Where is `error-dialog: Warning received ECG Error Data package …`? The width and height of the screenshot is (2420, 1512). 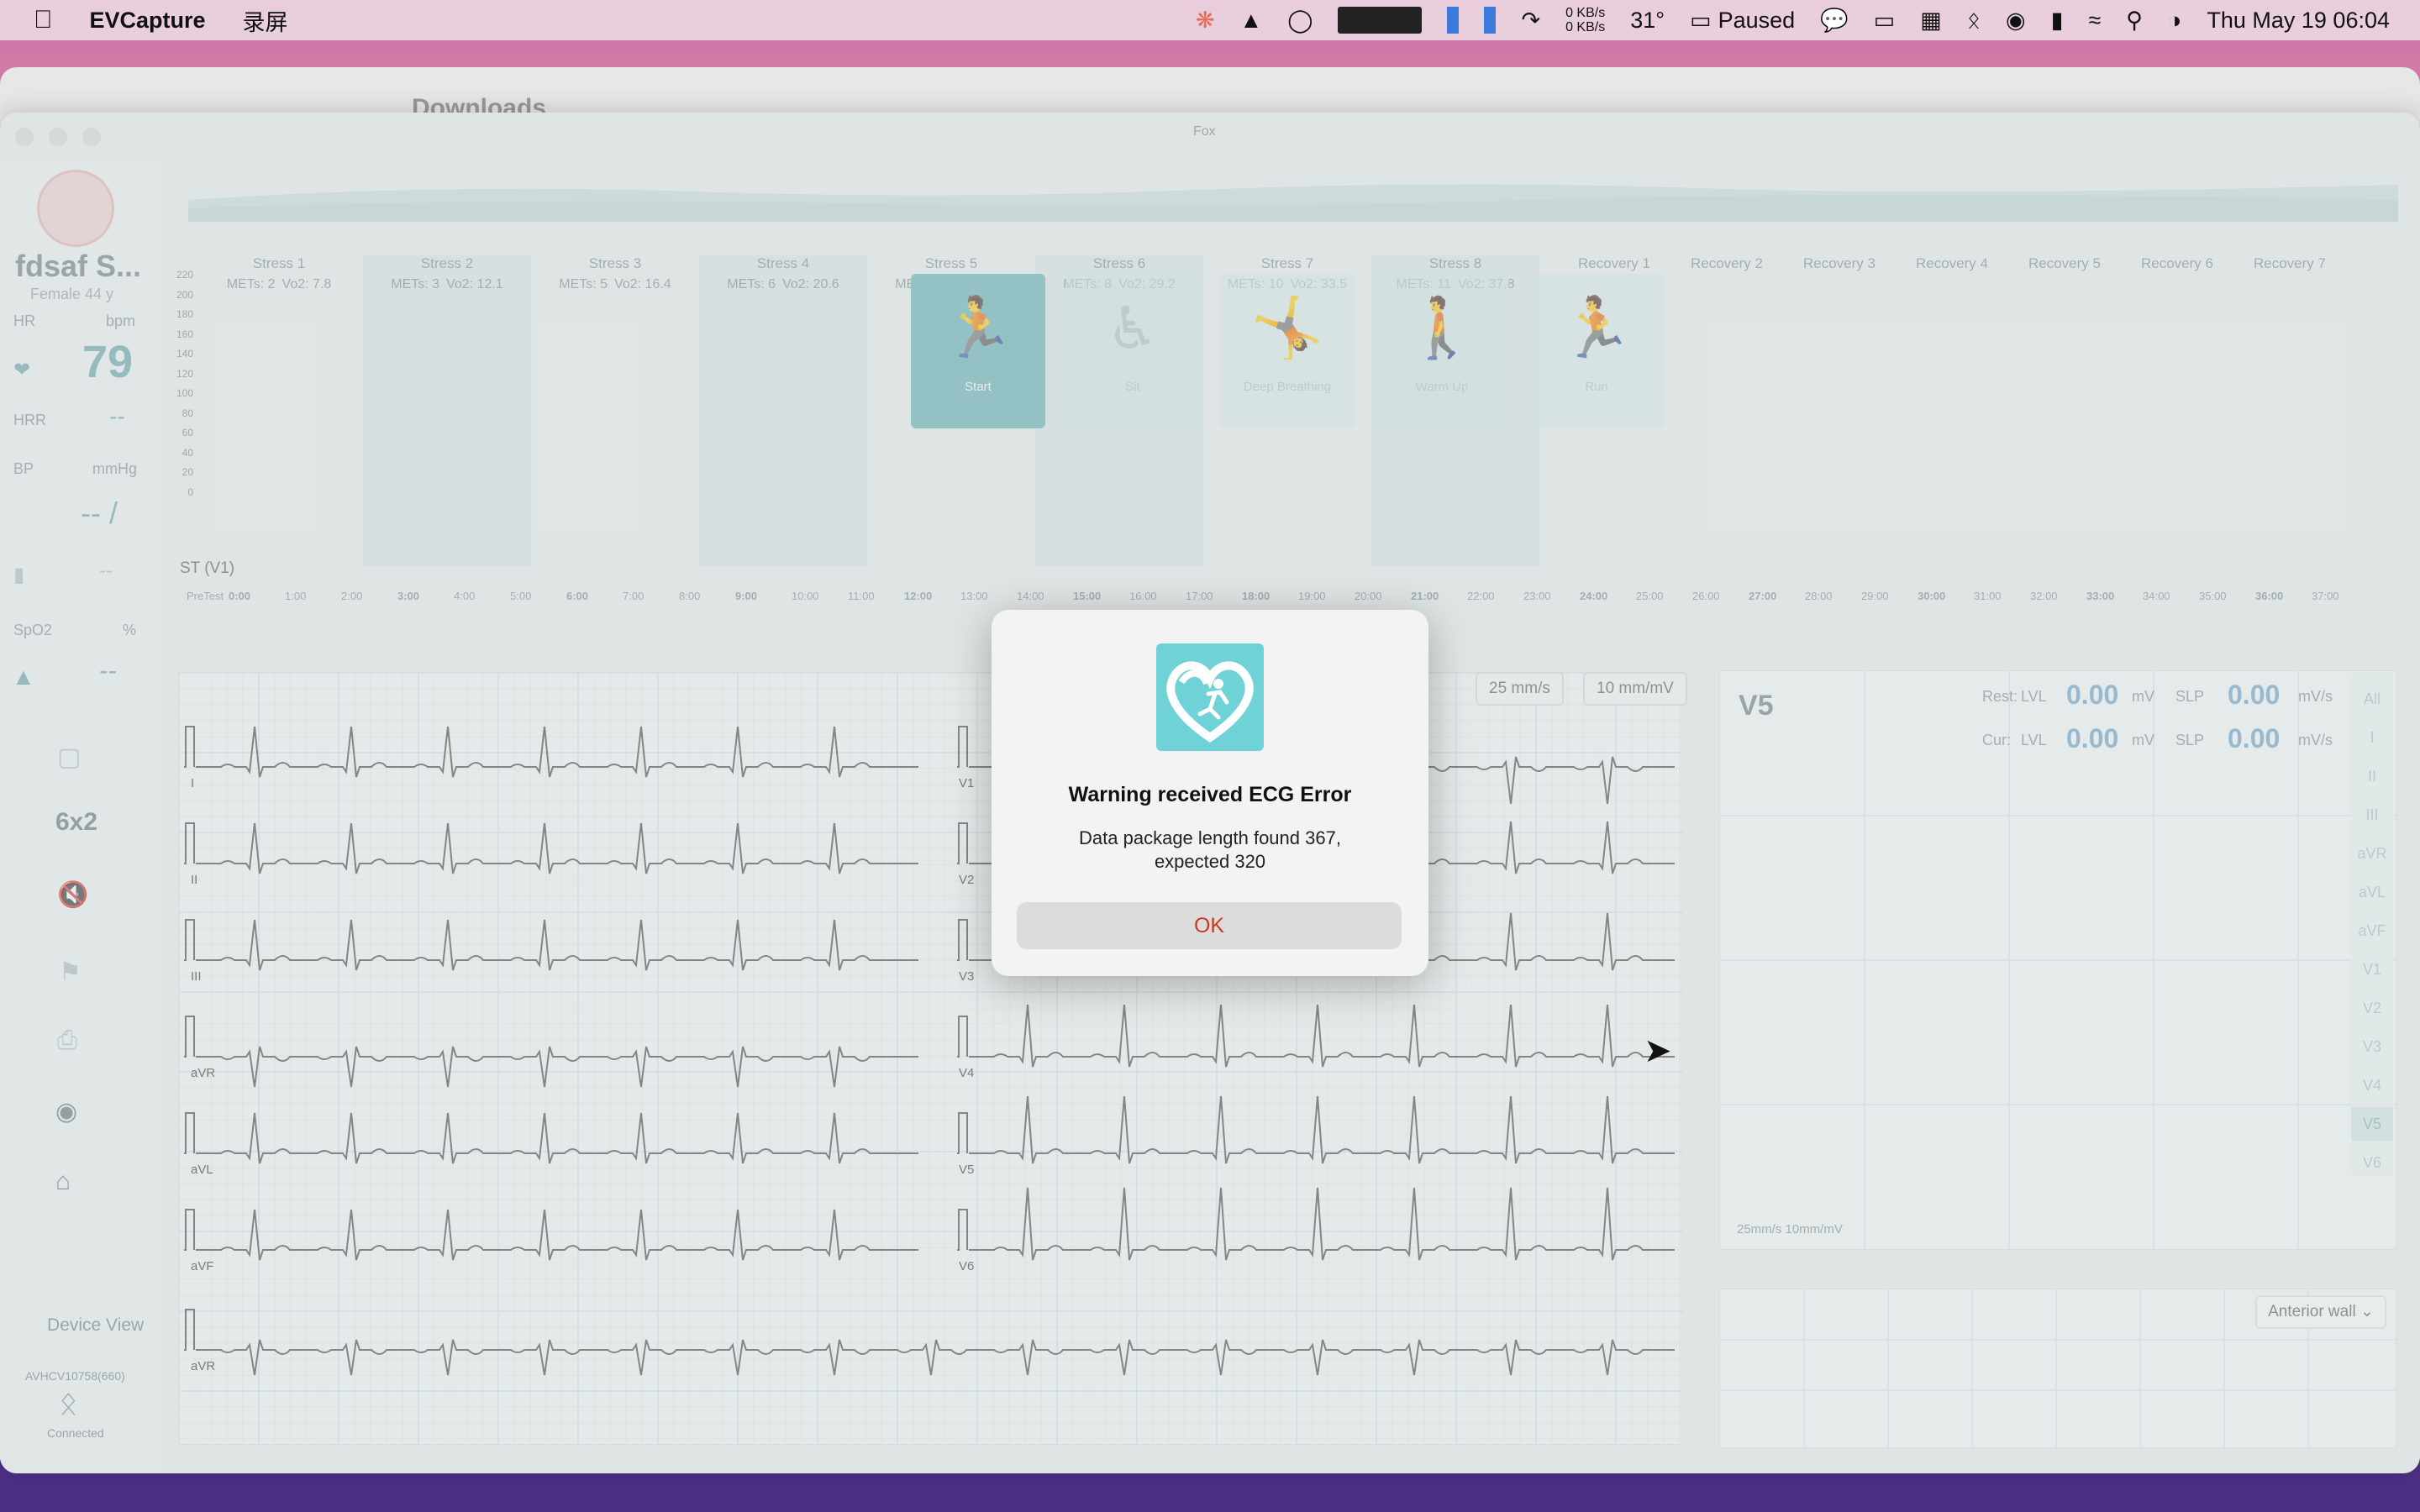 error-dialog: Warning received ECG Error Data package … is located at coordinates (1210, 793).